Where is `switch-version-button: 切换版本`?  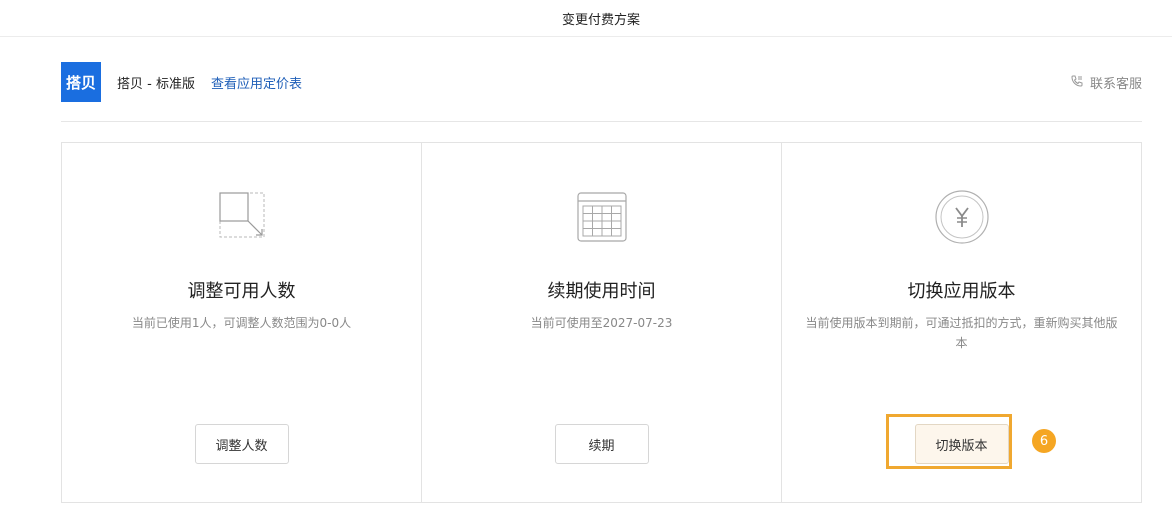 switch-version-button: 切换版本 is located at coordinates (961, 444).